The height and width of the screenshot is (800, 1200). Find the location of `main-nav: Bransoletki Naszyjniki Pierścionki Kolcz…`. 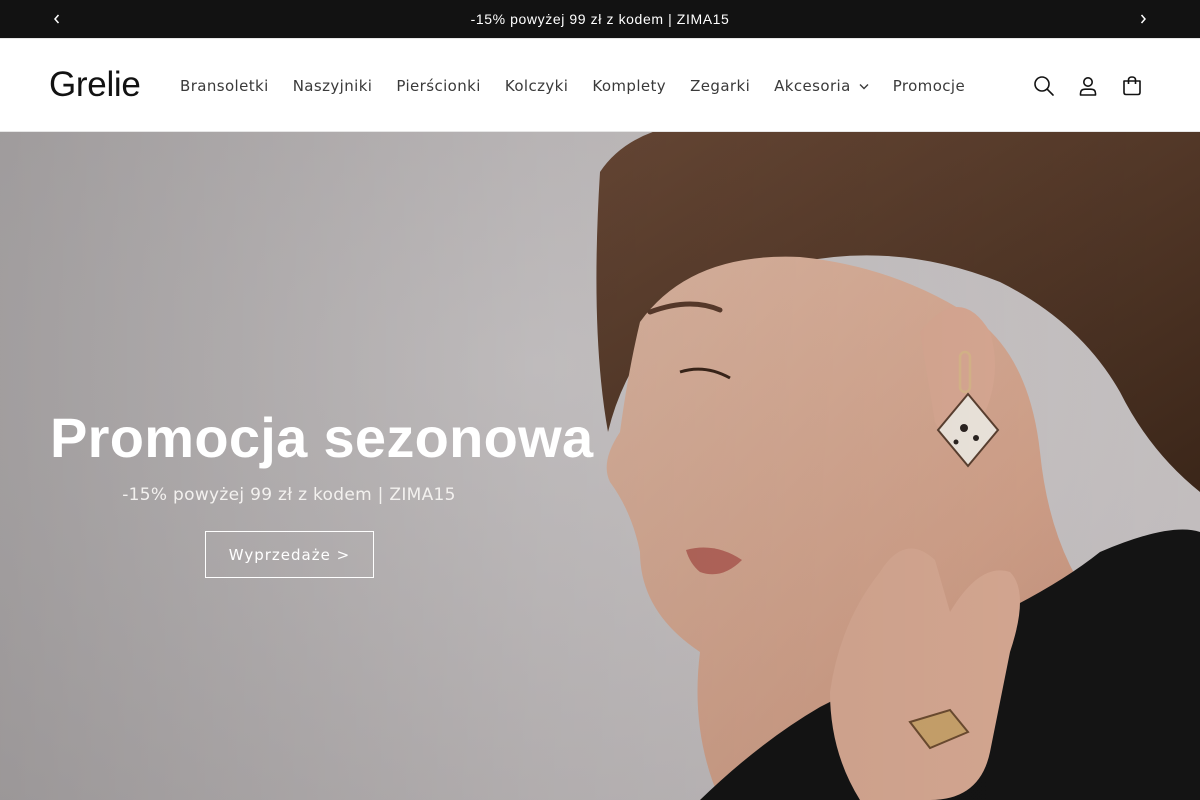

main-nav: Bransoletki Naszyjniki Pierścionki Kolcz… is located at coordinates (572, 86).